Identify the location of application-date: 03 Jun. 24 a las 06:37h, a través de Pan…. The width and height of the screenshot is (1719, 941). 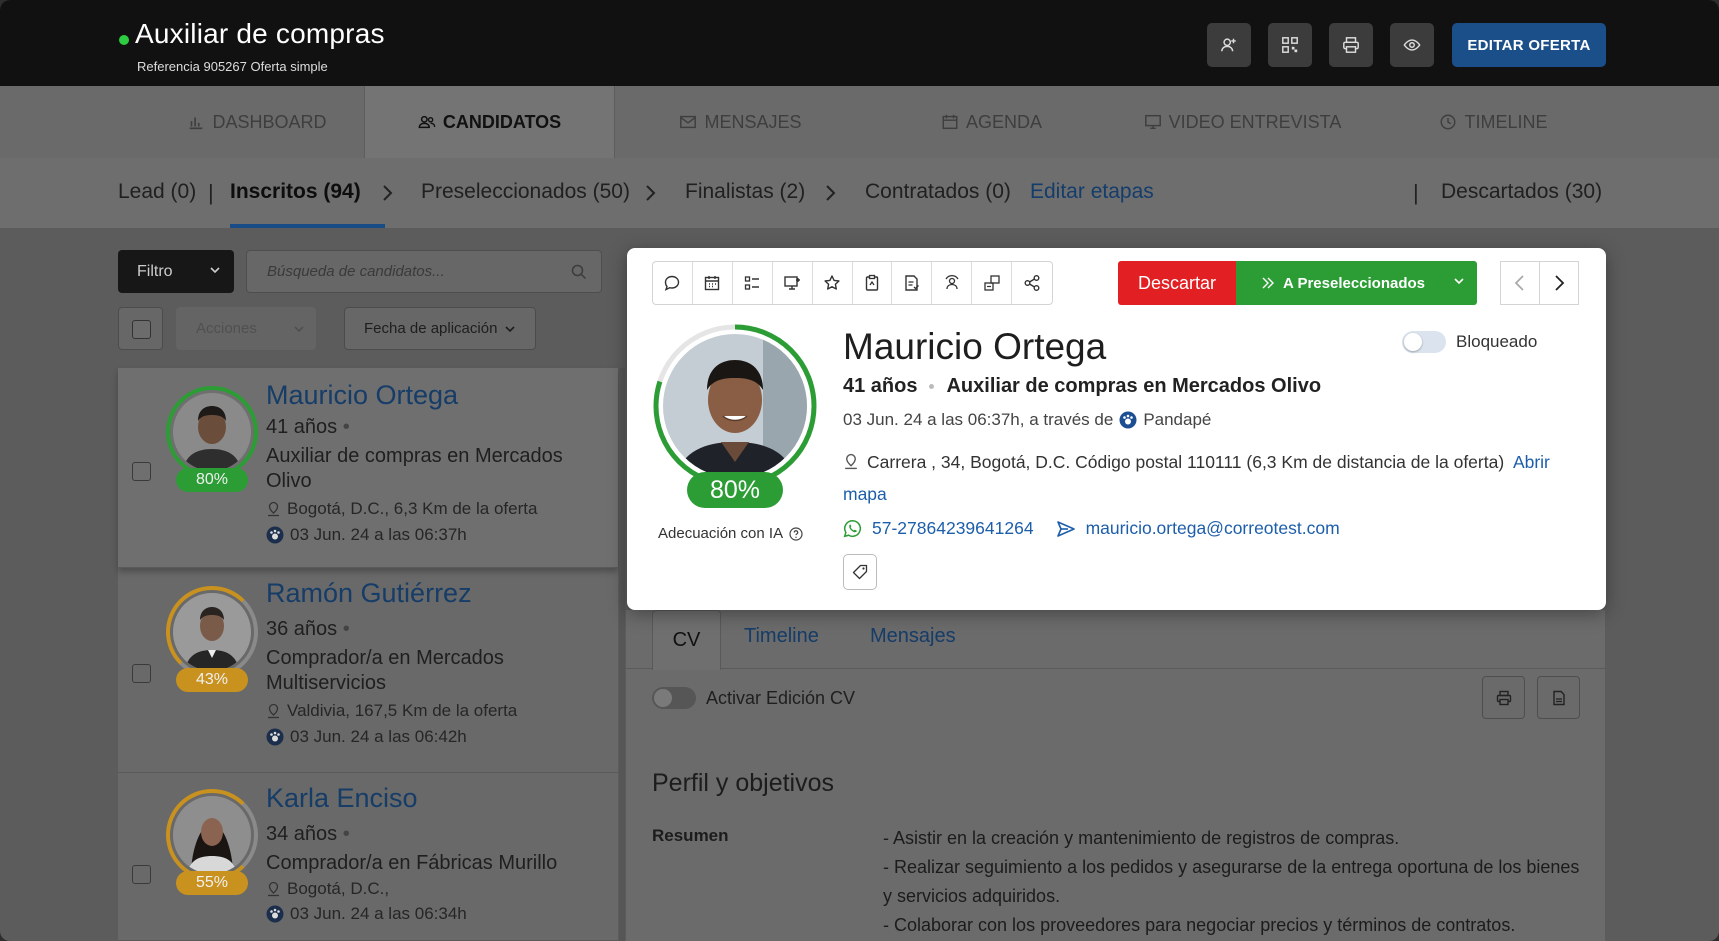
(1027, 419).